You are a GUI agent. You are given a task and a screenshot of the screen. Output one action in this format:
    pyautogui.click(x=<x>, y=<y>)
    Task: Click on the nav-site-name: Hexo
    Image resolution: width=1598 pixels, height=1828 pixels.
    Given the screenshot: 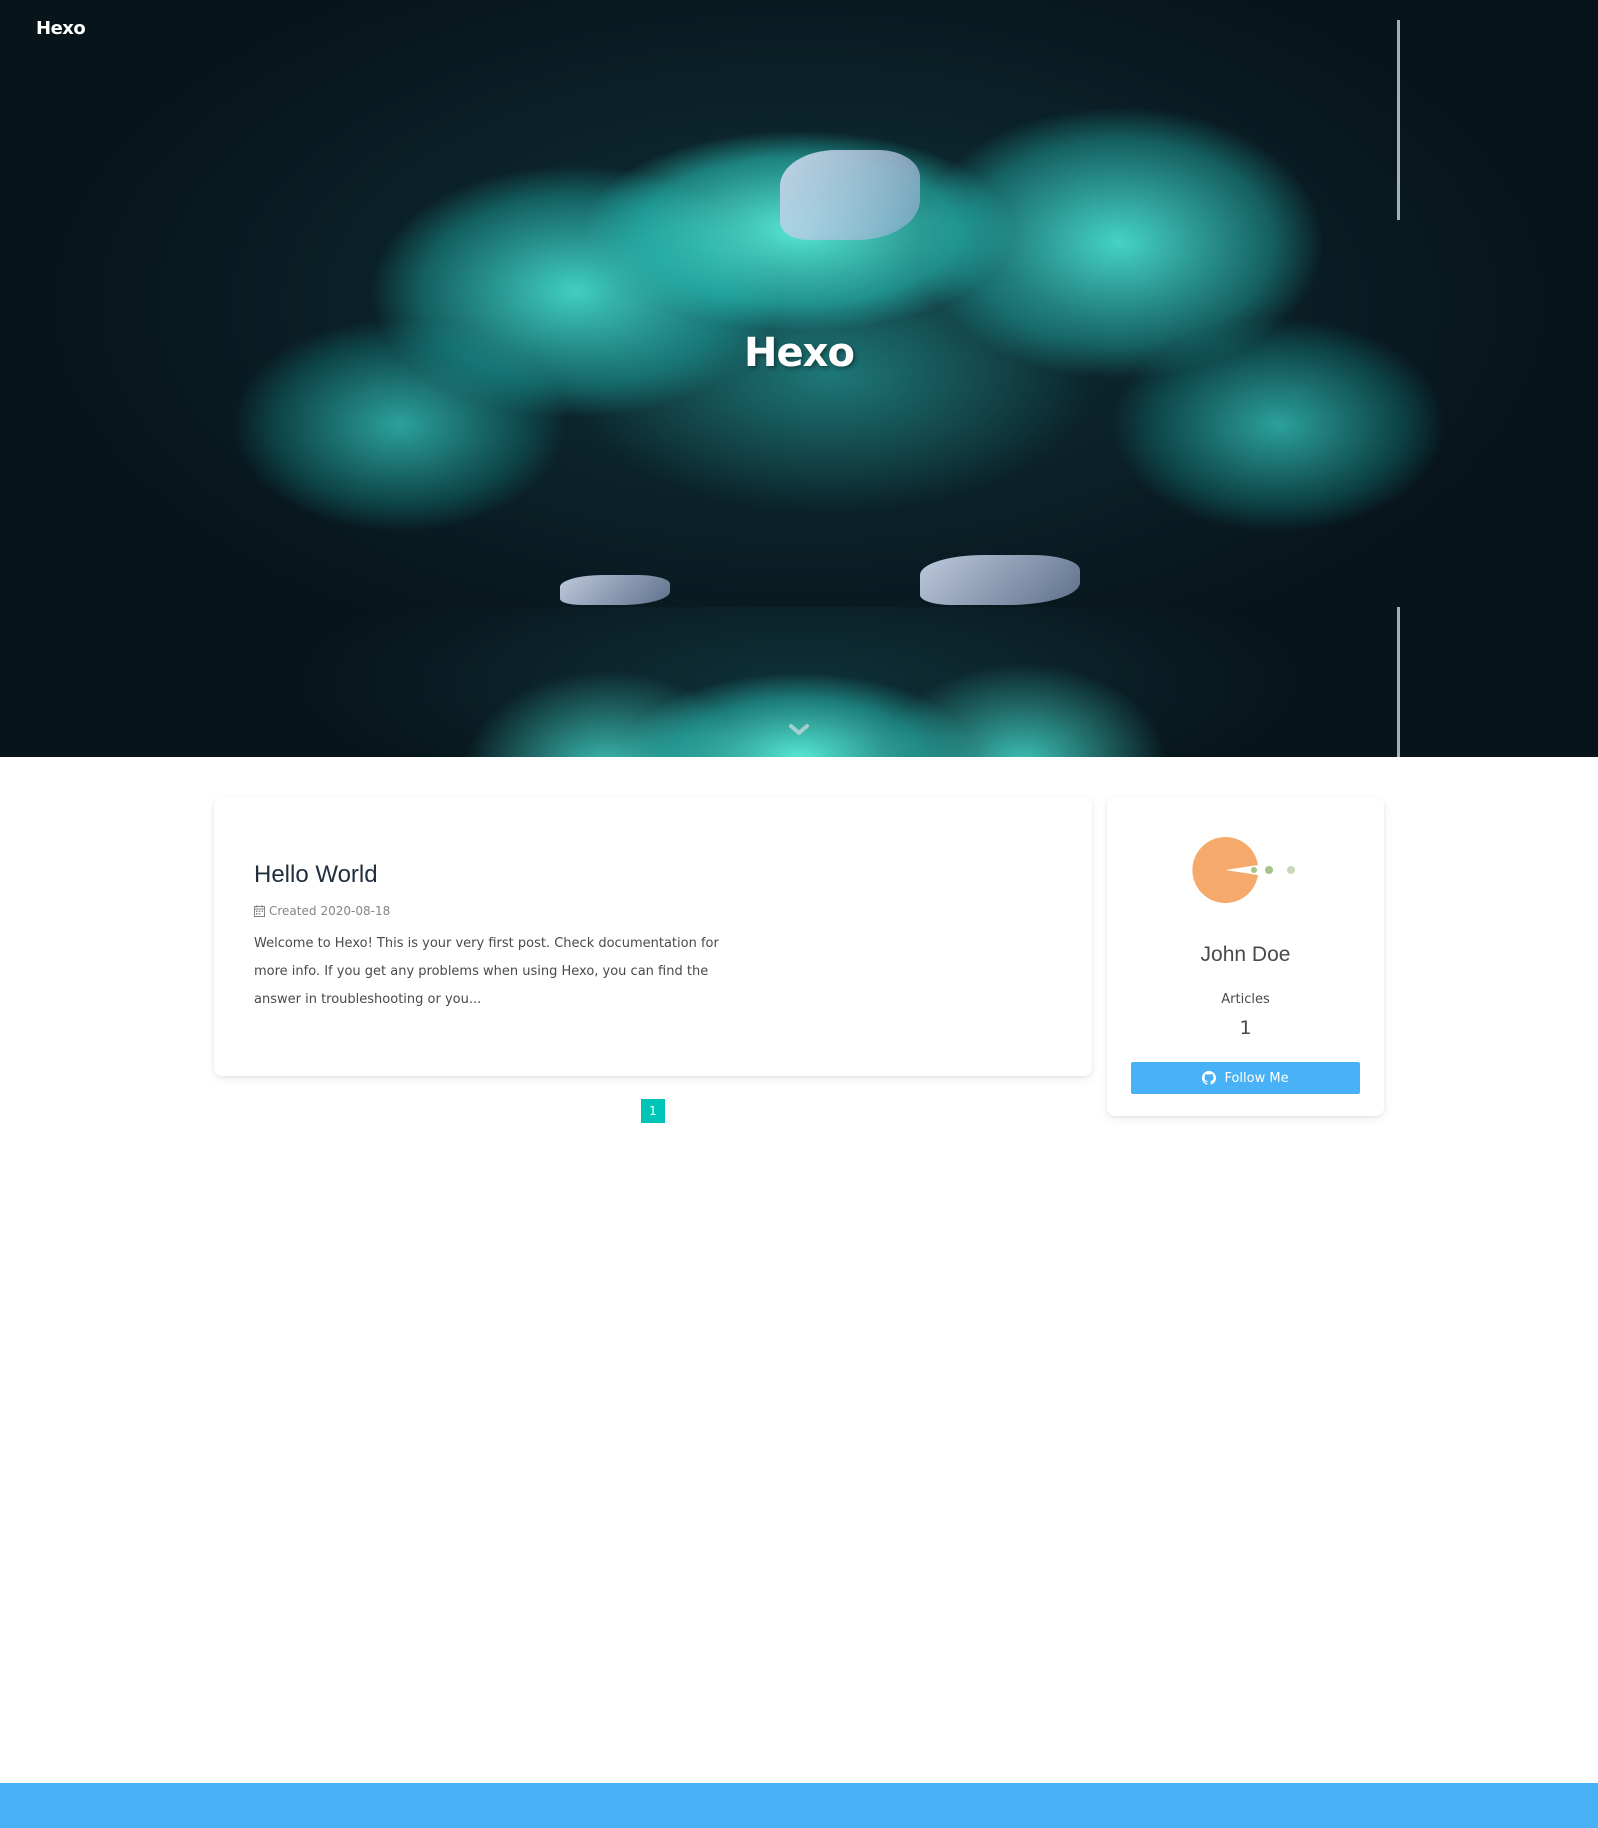 What is the action you would take?
    pyautogui.click(x=61, y=28)
    